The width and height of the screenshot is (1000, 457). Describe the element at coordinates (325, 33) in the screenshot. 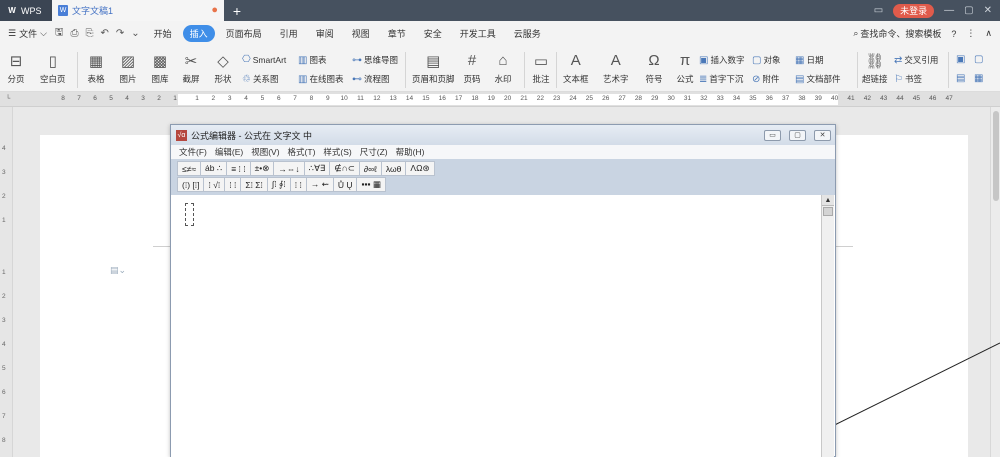

I see `tab-review: 审阅` at that location.